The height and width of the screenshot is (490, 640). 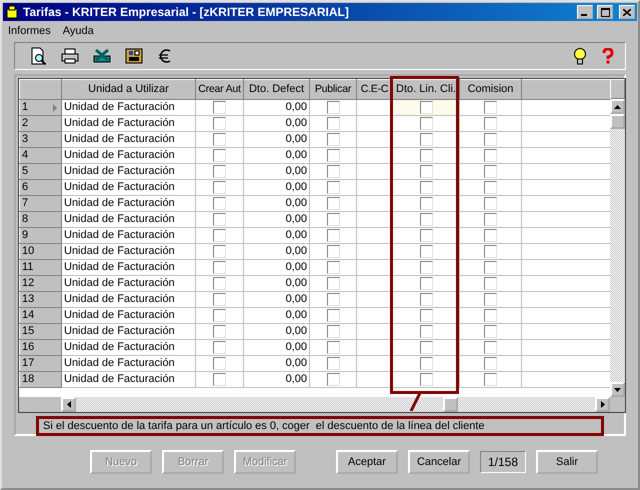 What do you see at coordinates (627, 12) in the screenshot?
I see `close-button` at bounding box center [627, 12].